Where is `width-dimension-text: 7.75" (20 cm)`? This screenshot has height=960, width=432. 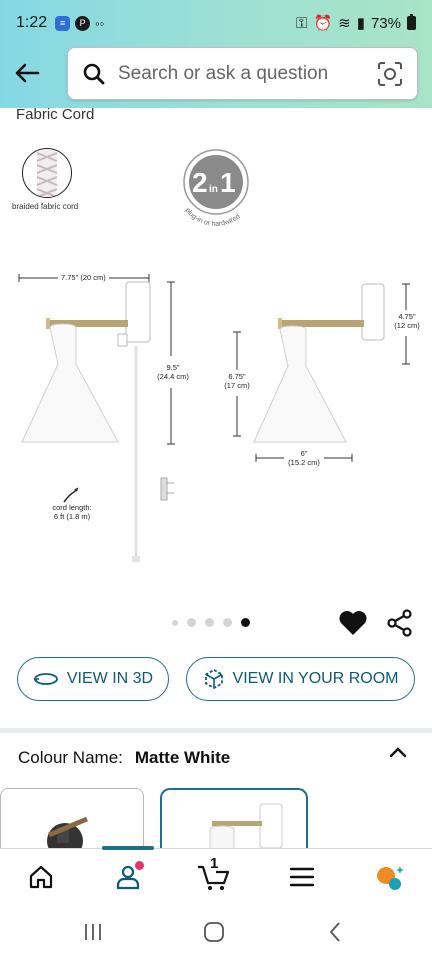 width-dimension-text: 7.75" (20 cm) is located at coordinates (83, 277).